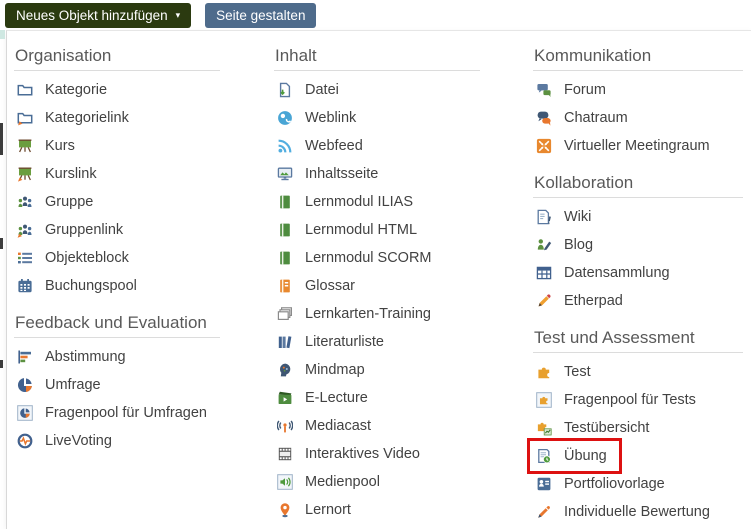 The width and height of the screenshot is (751, 529). Describe the element at coordinates (285, 398) in the screenshot. I see `e-lecture-icon` at that location.